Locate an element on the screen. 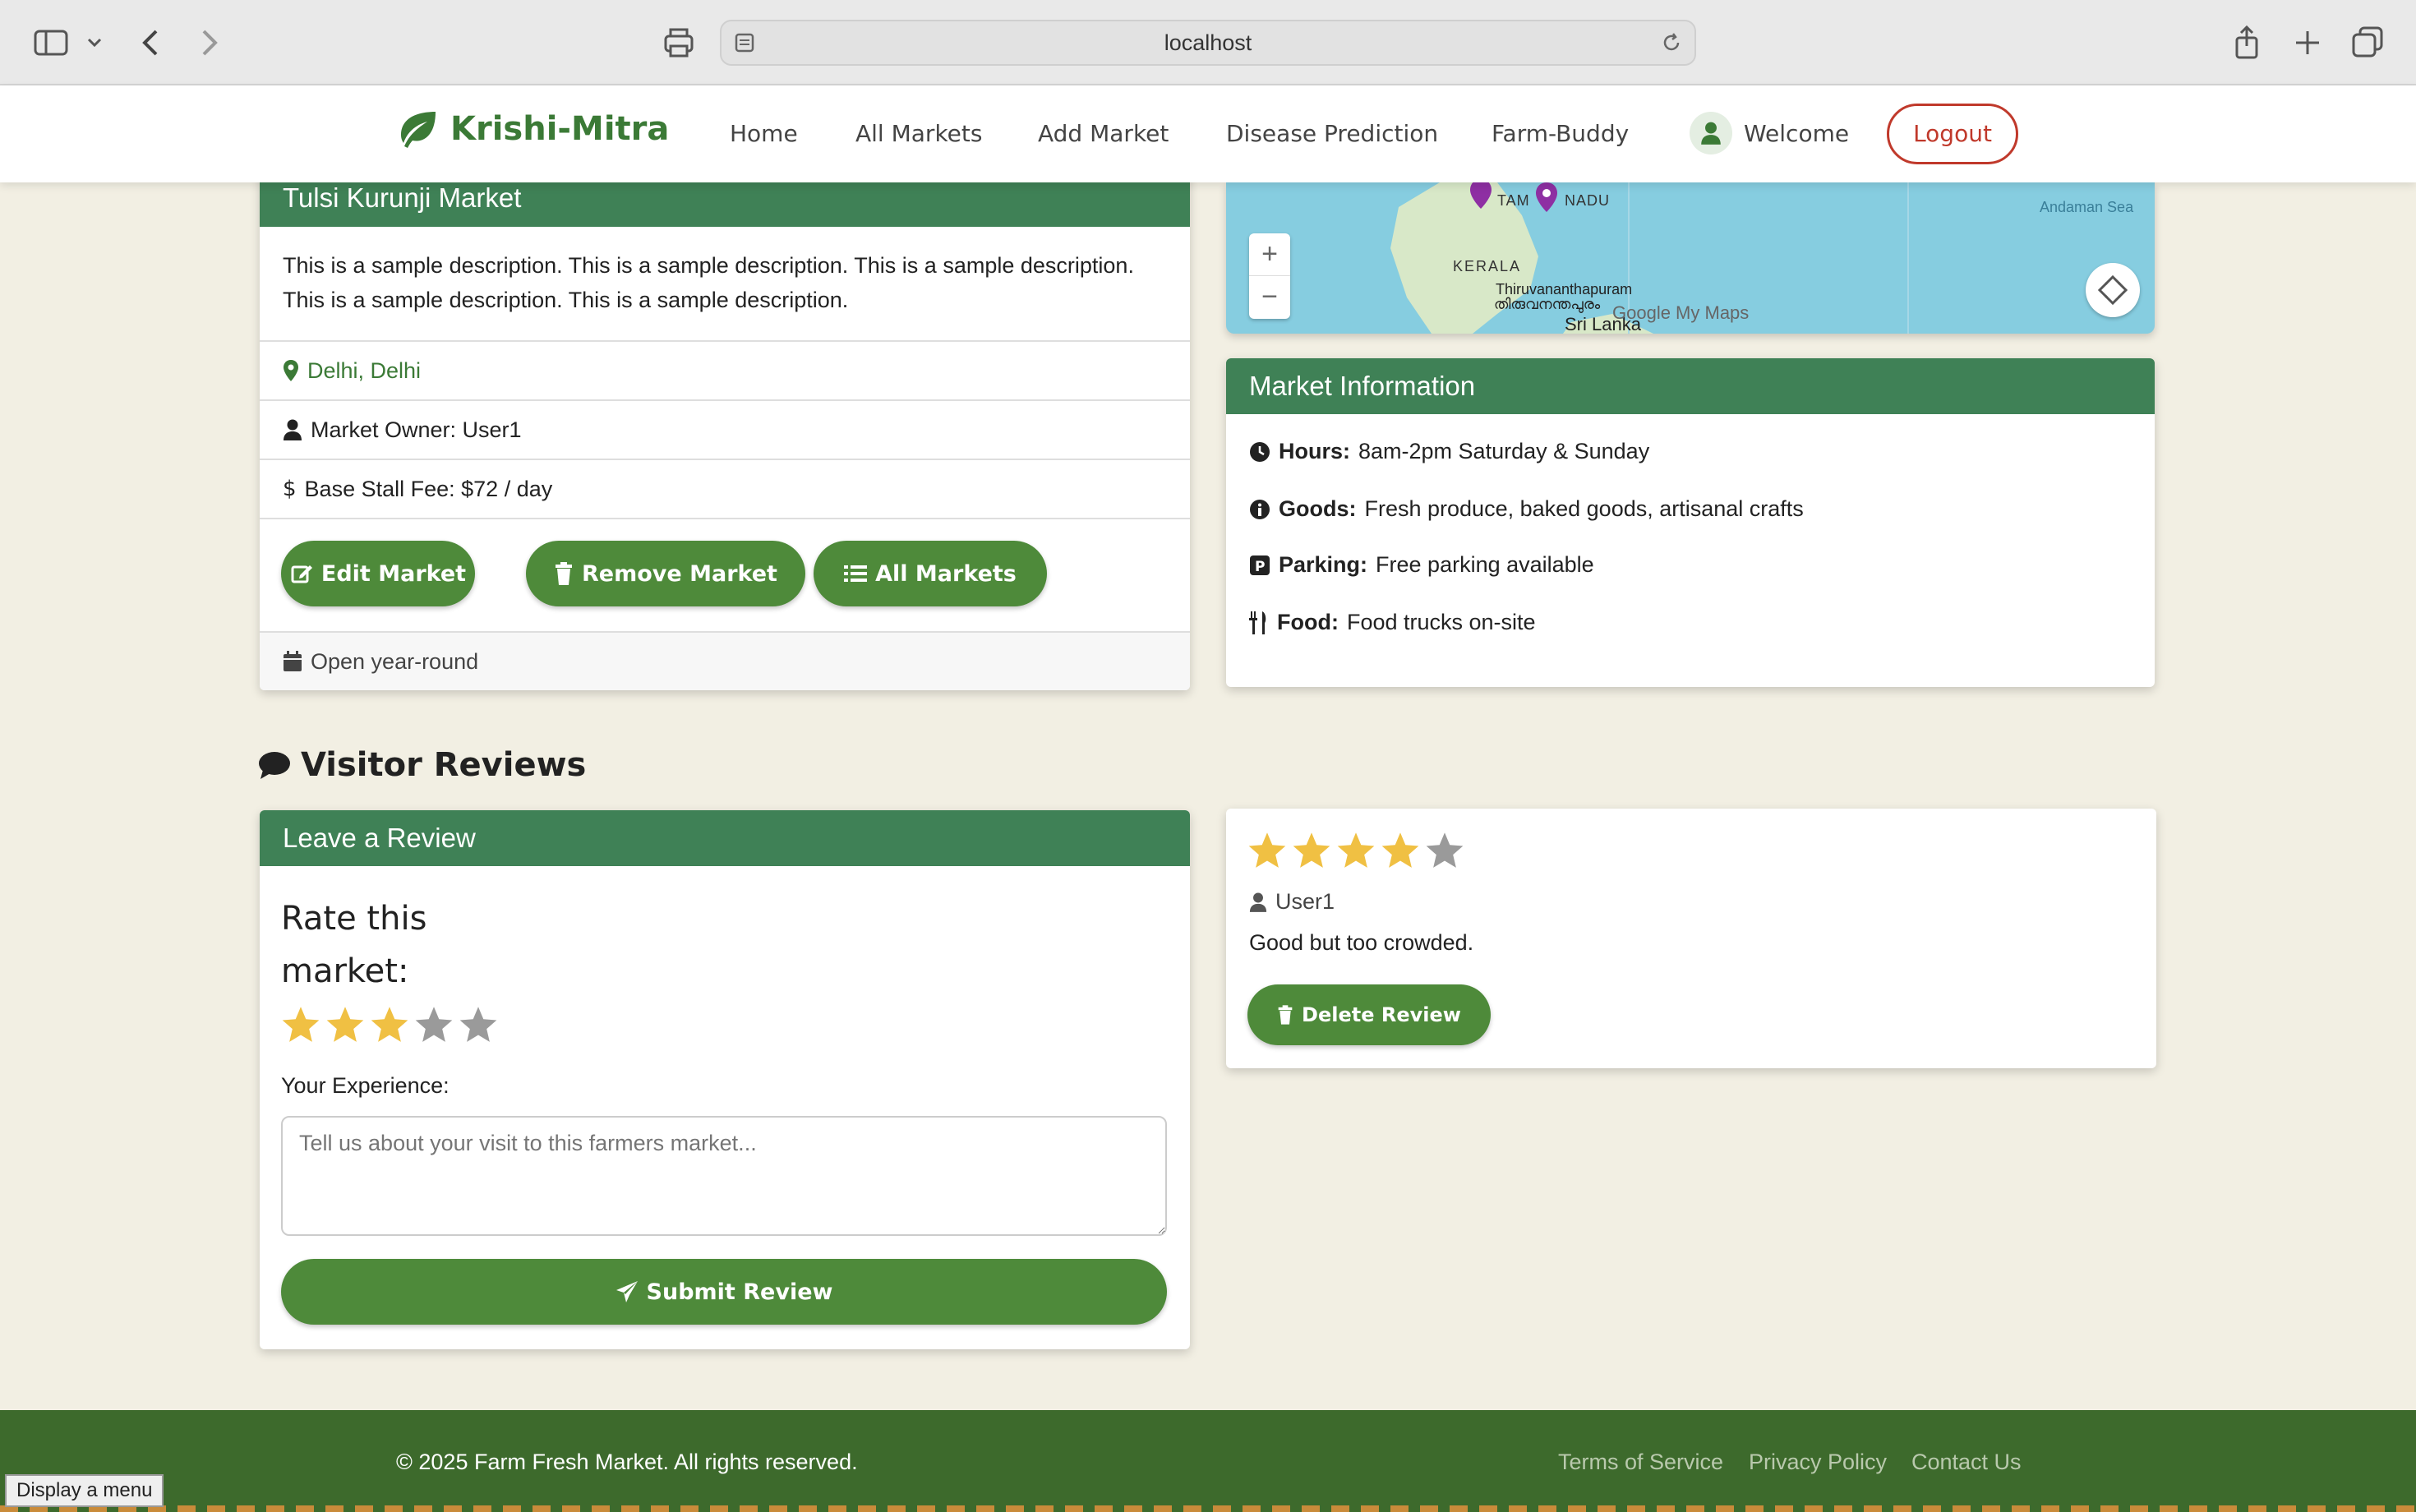 This screenshot has width=2416, height=1512. reviews-heading-text: Visitor Reviews is located at coordinates (444, 765).